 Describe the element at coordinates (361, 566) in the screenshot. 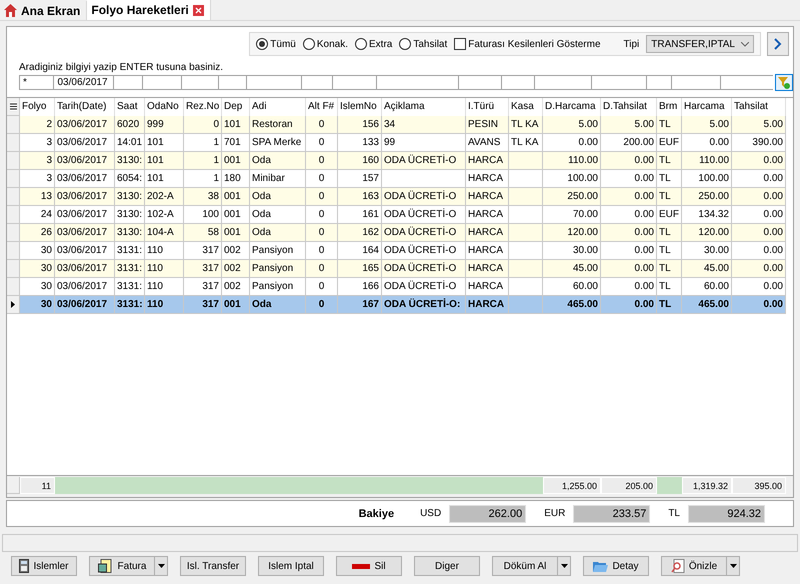

I see `minus-icon` at that location.